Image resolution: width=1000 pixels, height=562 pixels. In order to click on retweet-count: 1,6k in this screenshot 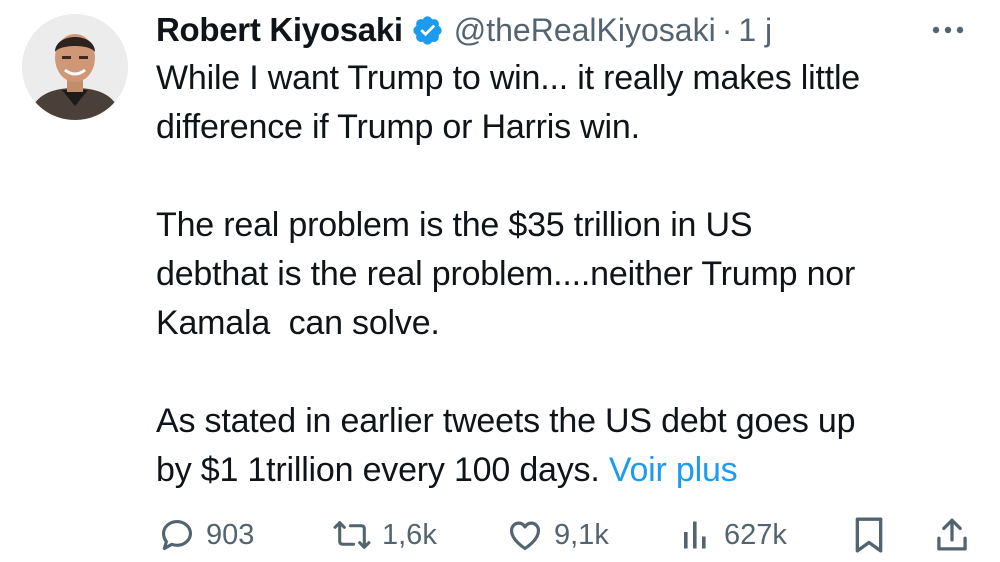, I will do `click(409, 534)`.